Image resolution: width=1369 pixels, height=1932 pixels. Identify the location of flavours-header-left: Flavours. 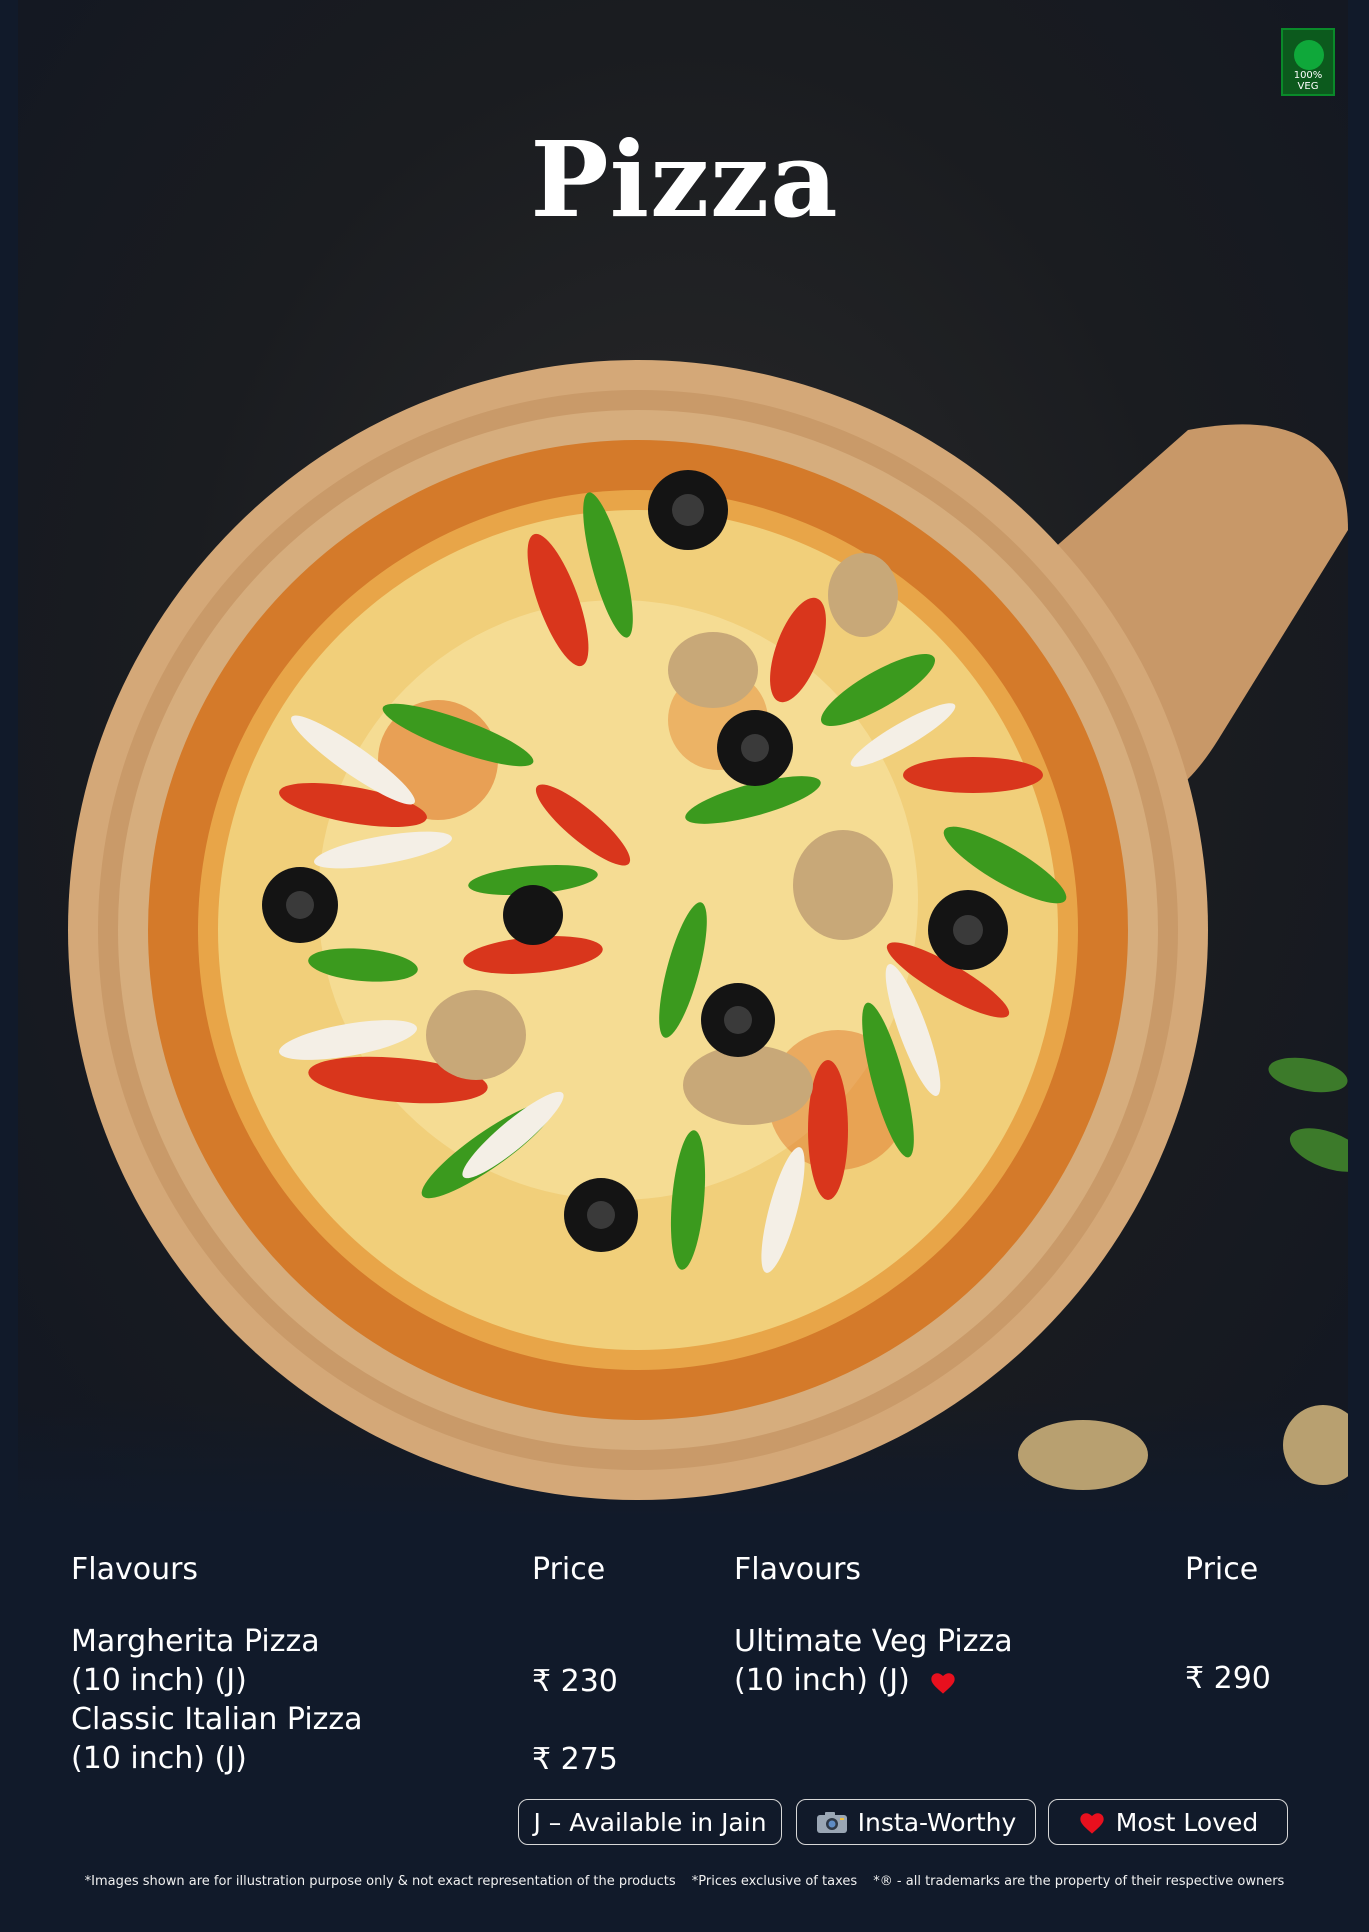
(135, 1569).